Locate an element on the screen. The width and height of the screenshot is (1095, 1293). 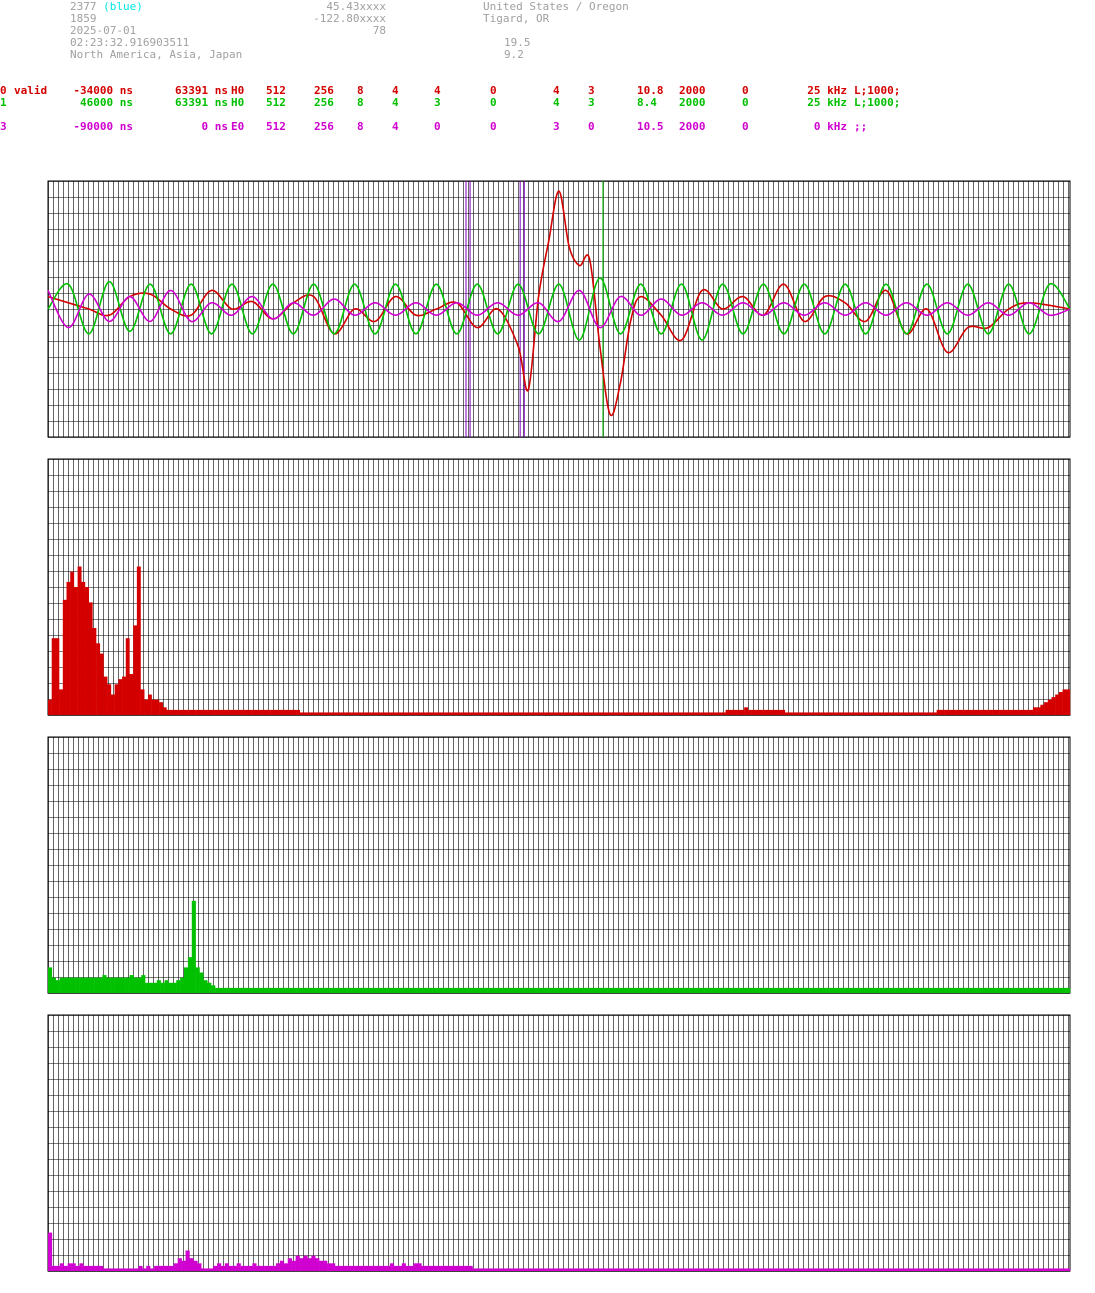
channel-0-status: valid is located at coordinates (31, 90).